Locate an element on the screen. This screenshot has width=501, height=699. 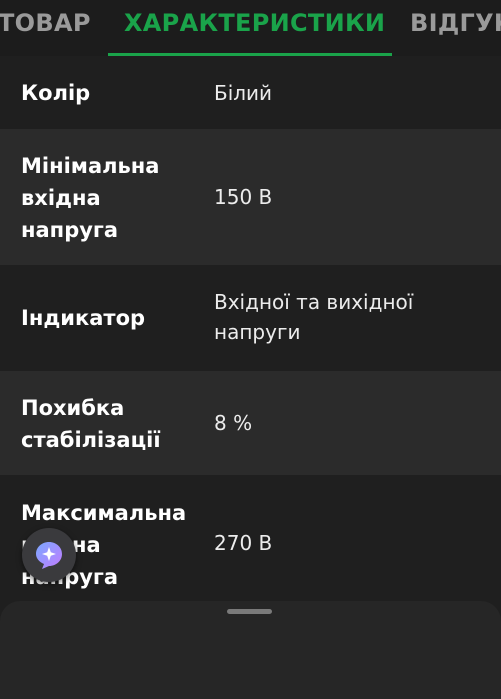
tab-bar: ТОВАР ХАРАКТЕРИСТИКИ ВІДГУКИ is located at coordinates (250, 28).